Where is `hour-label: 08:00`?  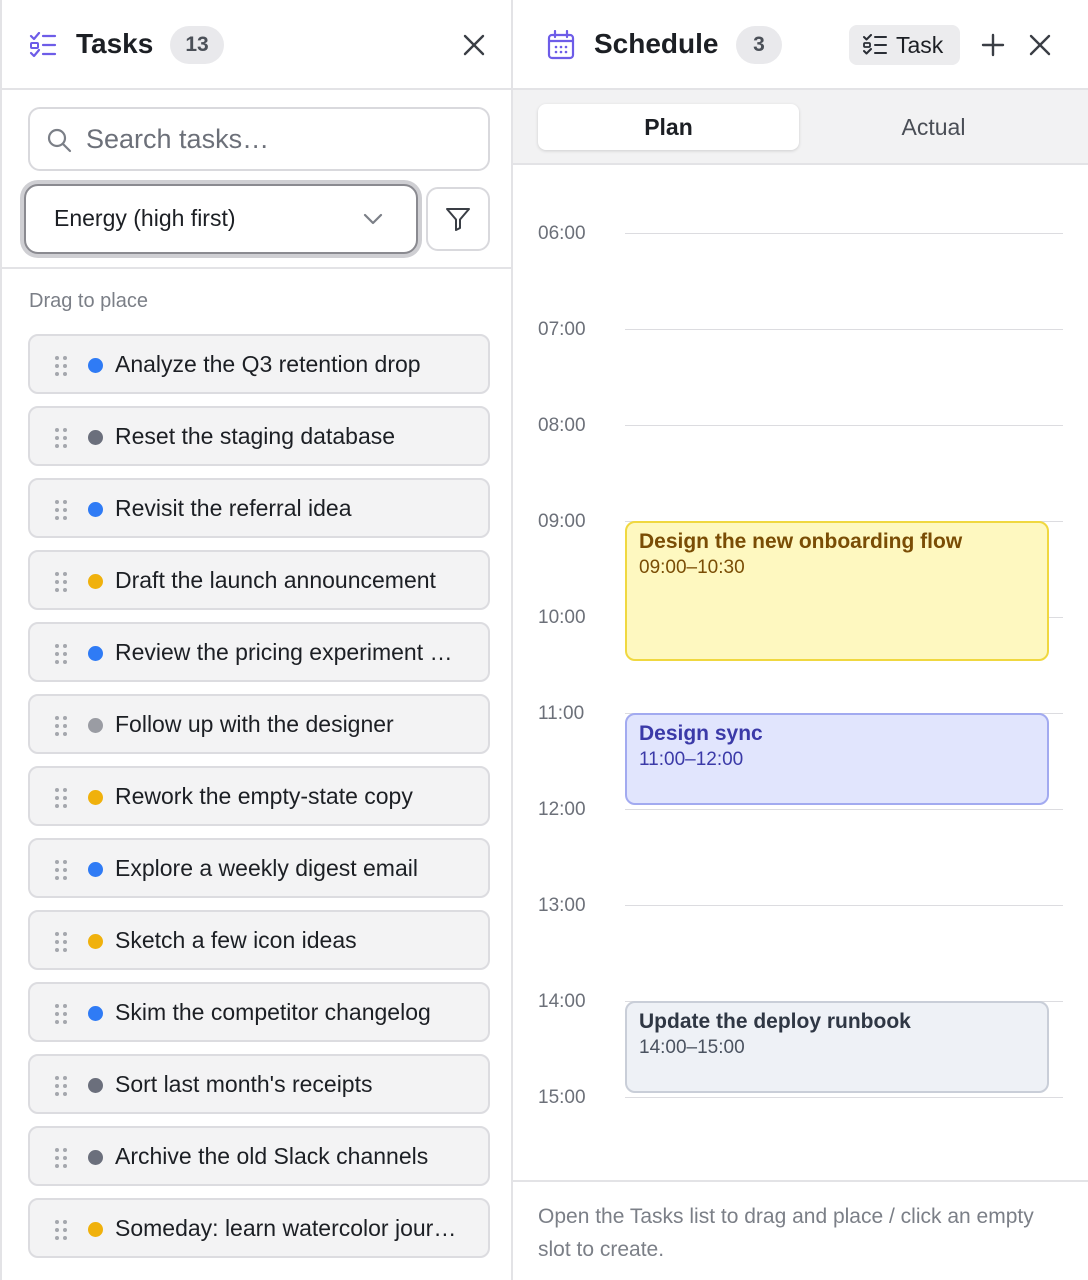
hour-label: 08:00 is located at coordinates (562, 425).